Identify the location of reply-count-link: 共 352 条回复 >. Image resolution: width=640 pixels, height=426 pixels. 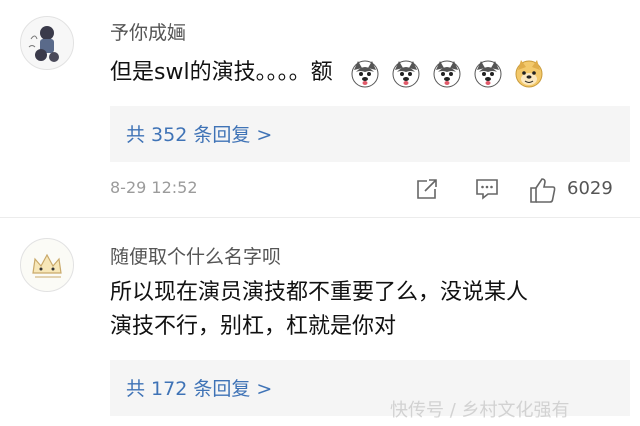
(199, 133).